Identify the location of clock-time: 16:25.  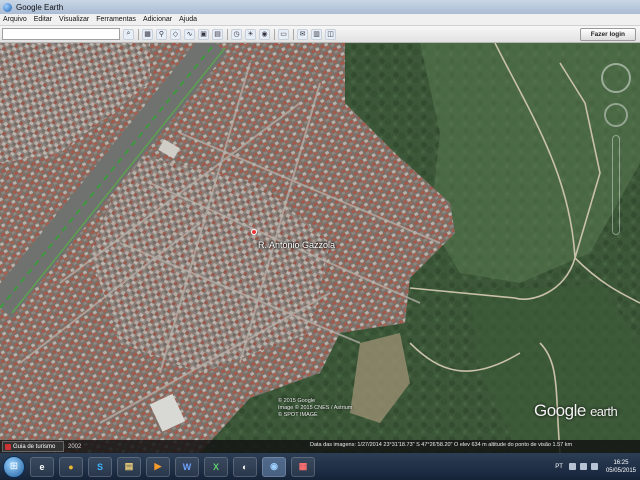
(621, 462).